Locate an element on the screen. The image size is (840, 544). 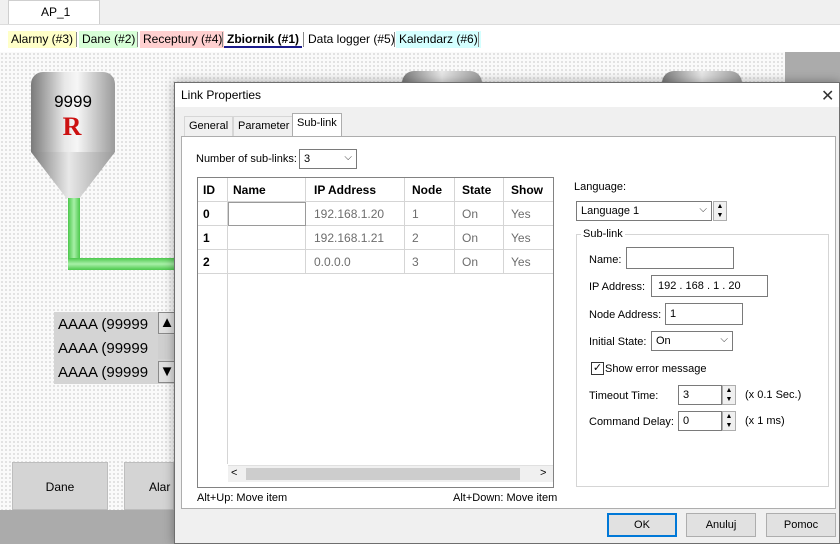
tab-data-logger: Data logger (#5) is located at coordinates (351, 39).